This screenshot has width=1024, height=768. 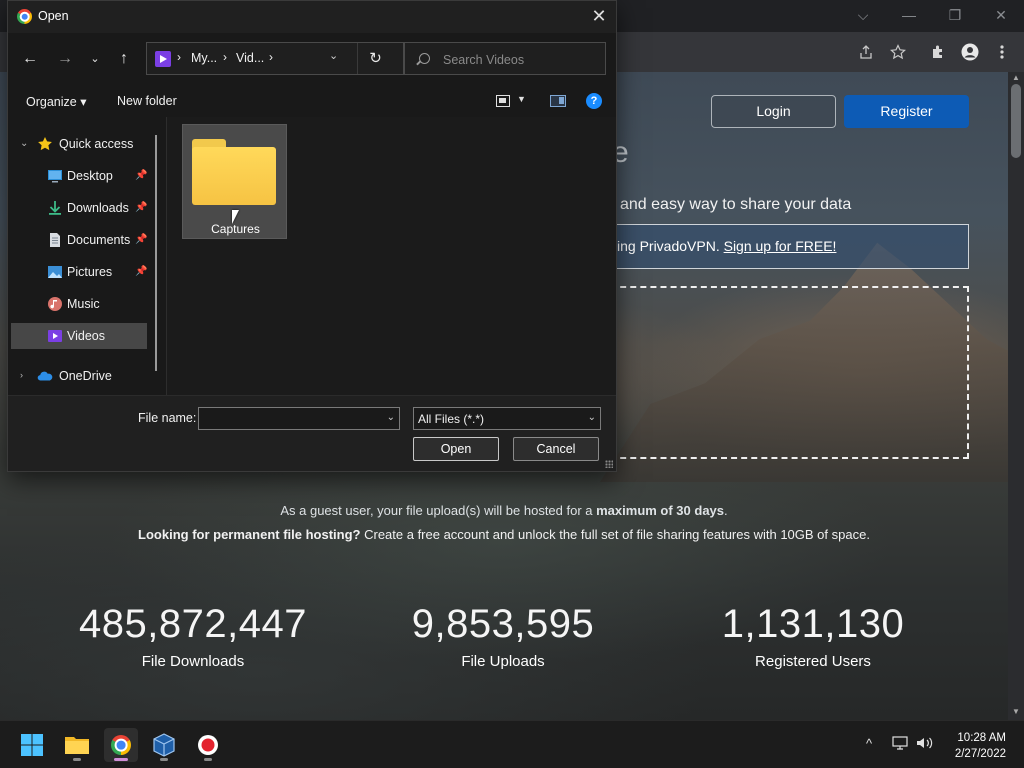 What do you see at coordinates (193, 624) in the screenshot?
I see `stat-value: 485,872,447` at bounding box center [193, 624].